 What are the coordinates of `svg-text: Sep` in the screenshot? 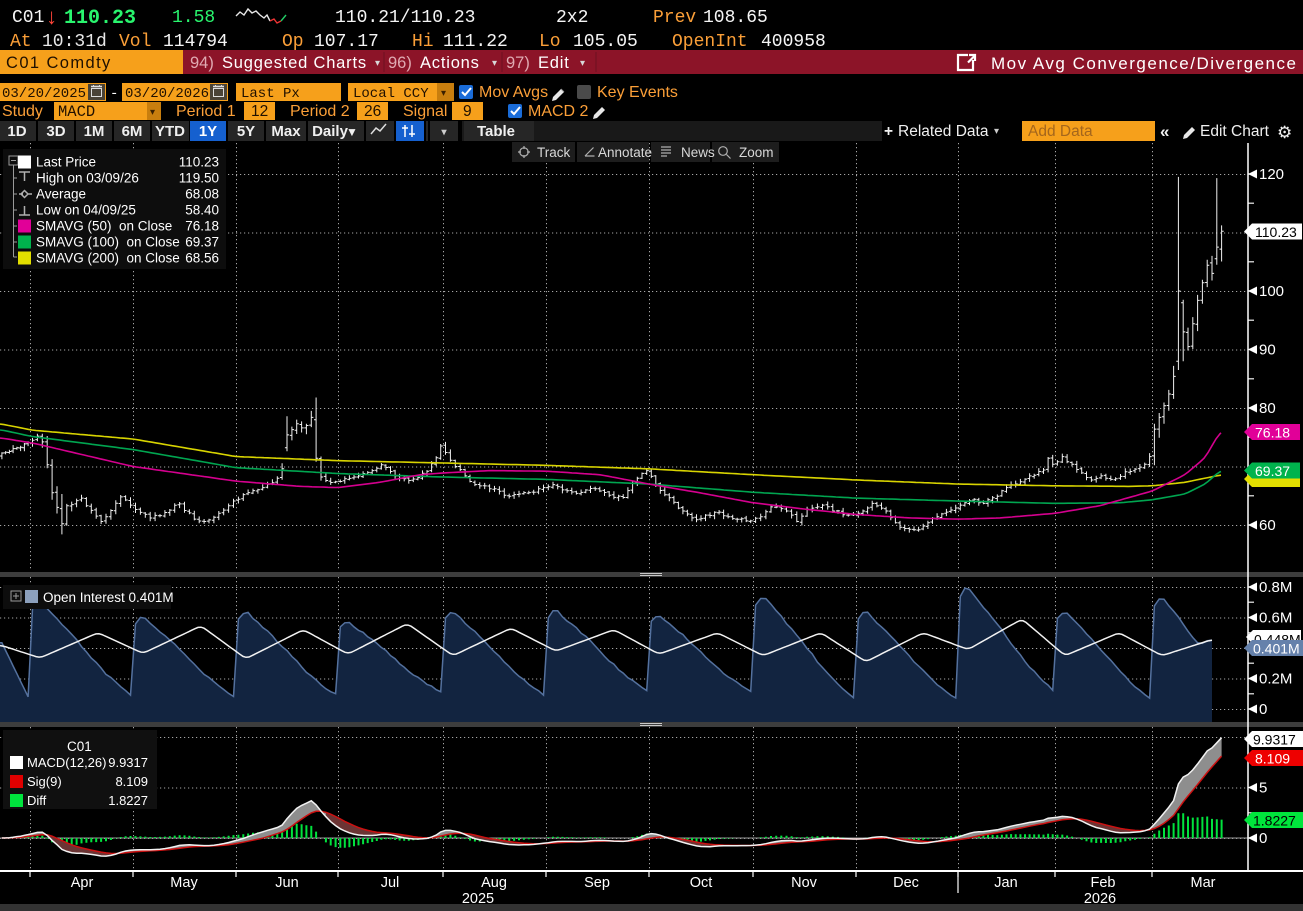 It's located at (597, 883).